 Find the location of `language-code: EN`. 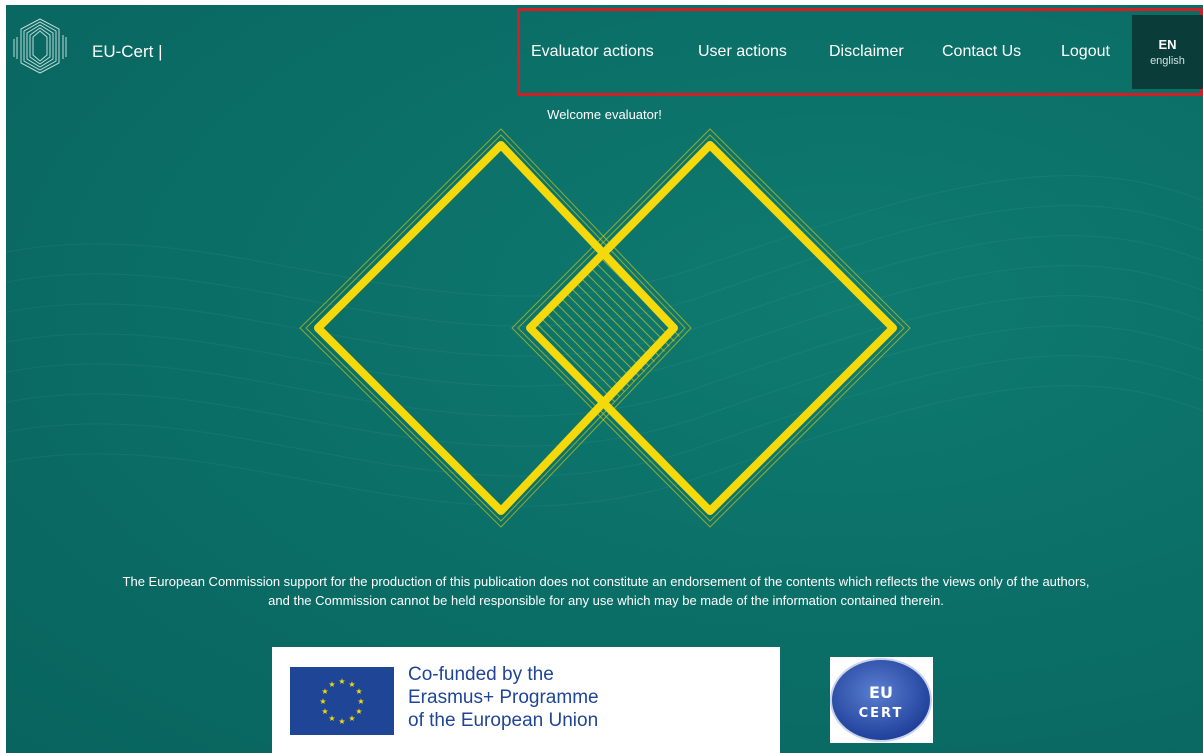

language-code: EN is located at coordinates (1167, 44).